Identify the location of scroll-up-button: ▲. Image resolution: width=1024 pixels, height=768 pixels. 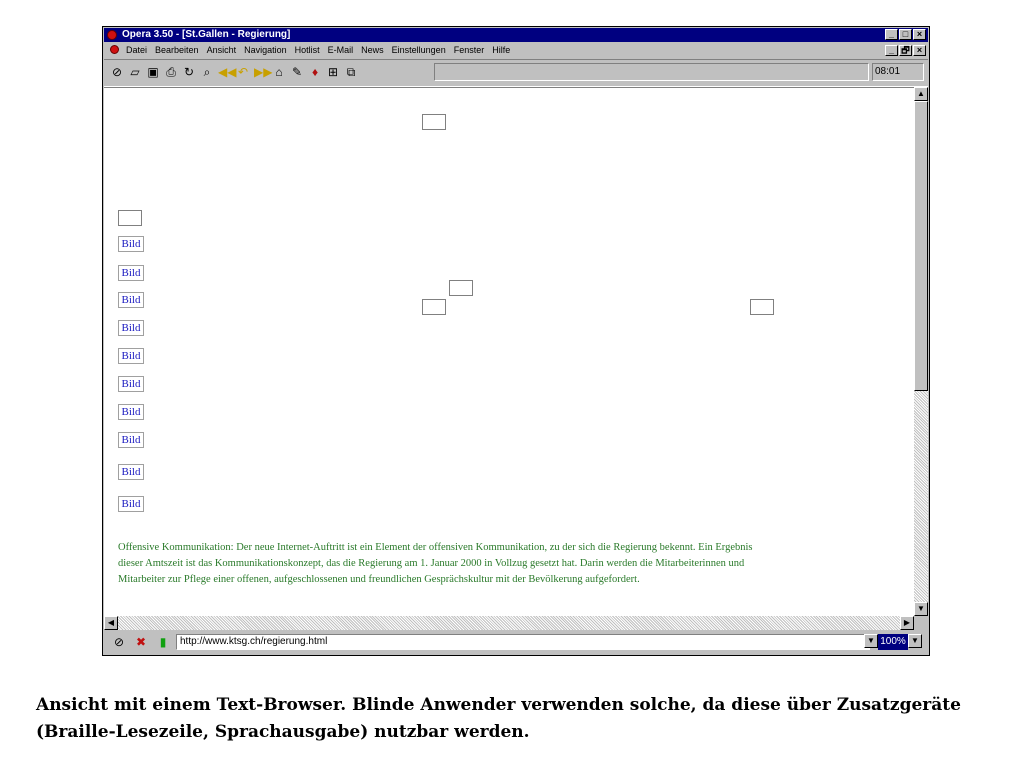
(921, 94).